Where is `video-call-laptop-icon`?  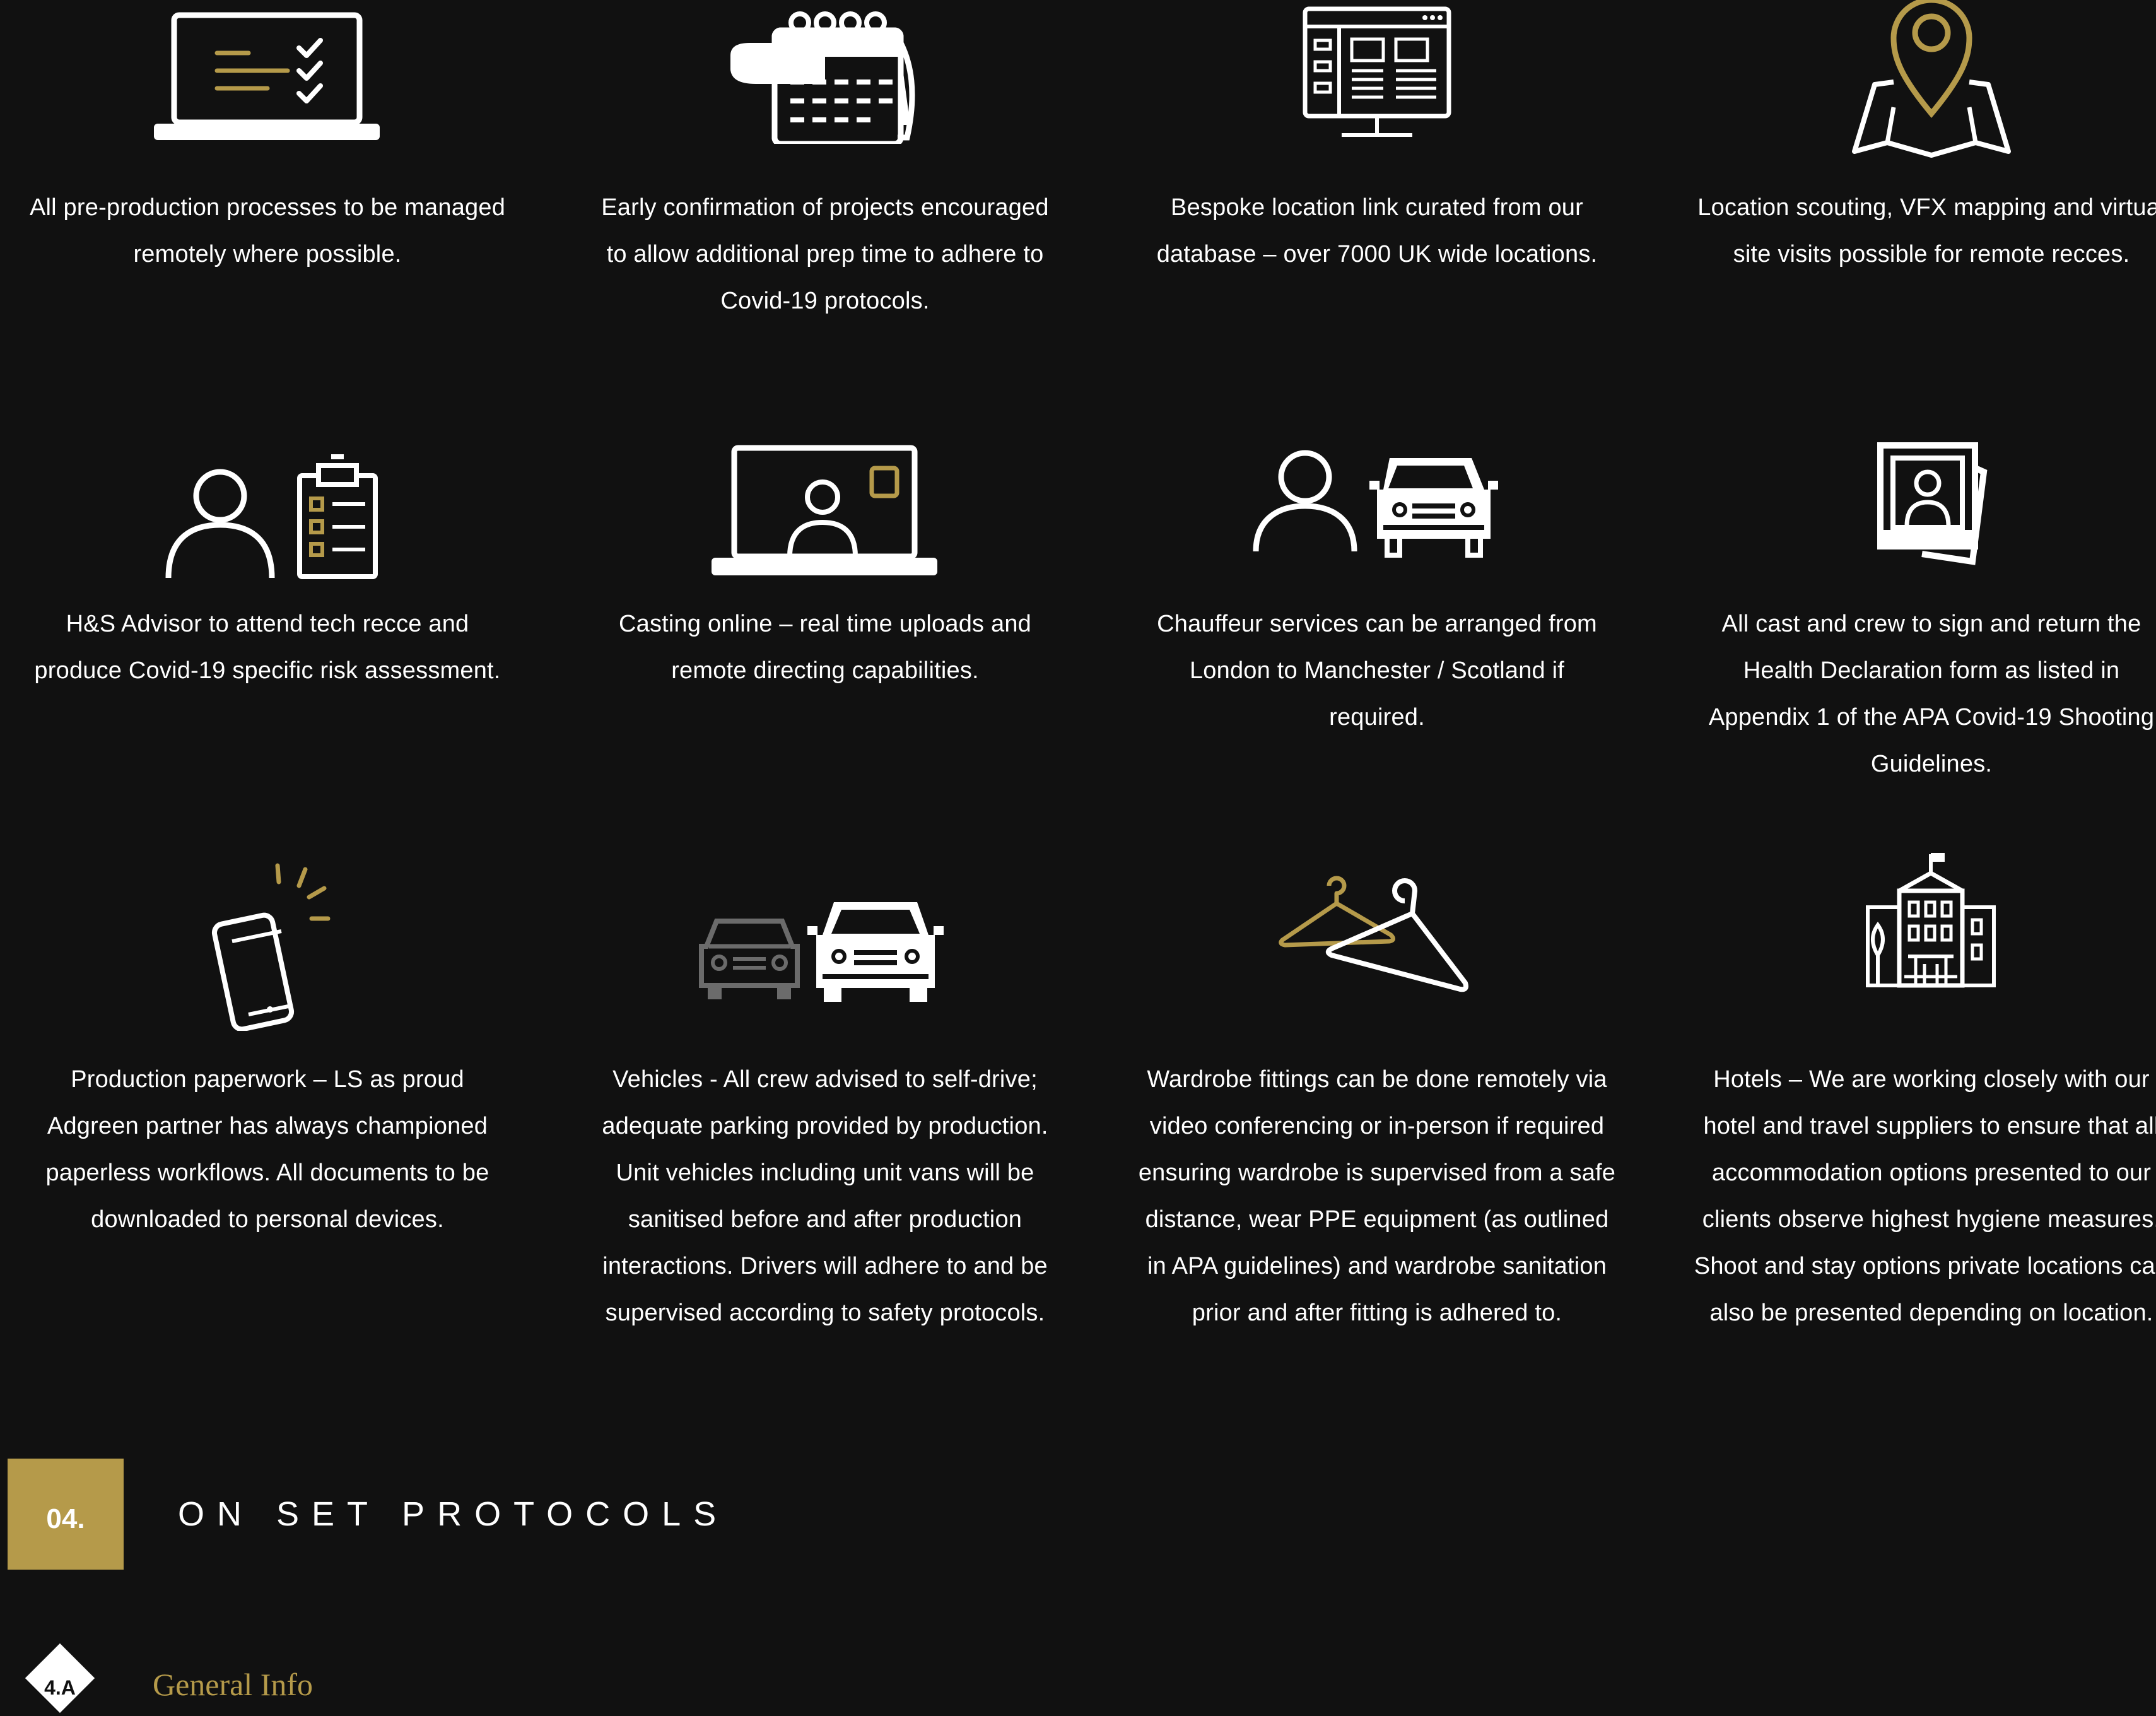
video-call-laptop-icon is located at coordinates (825, 510).